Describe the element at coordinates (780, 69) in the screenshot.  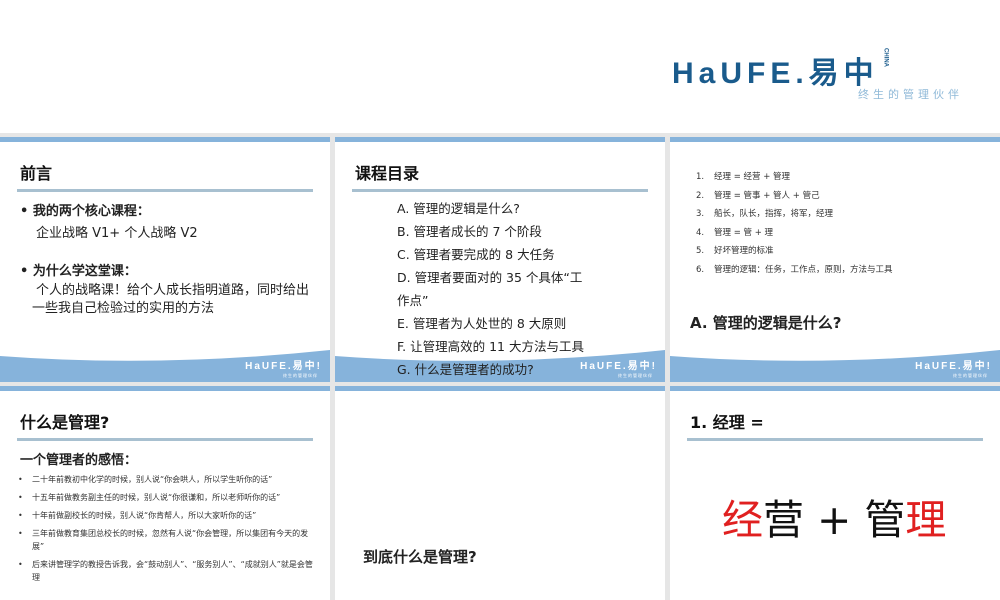
I see `haufe-logo: HaUFE.易中 CHINA` at that location.